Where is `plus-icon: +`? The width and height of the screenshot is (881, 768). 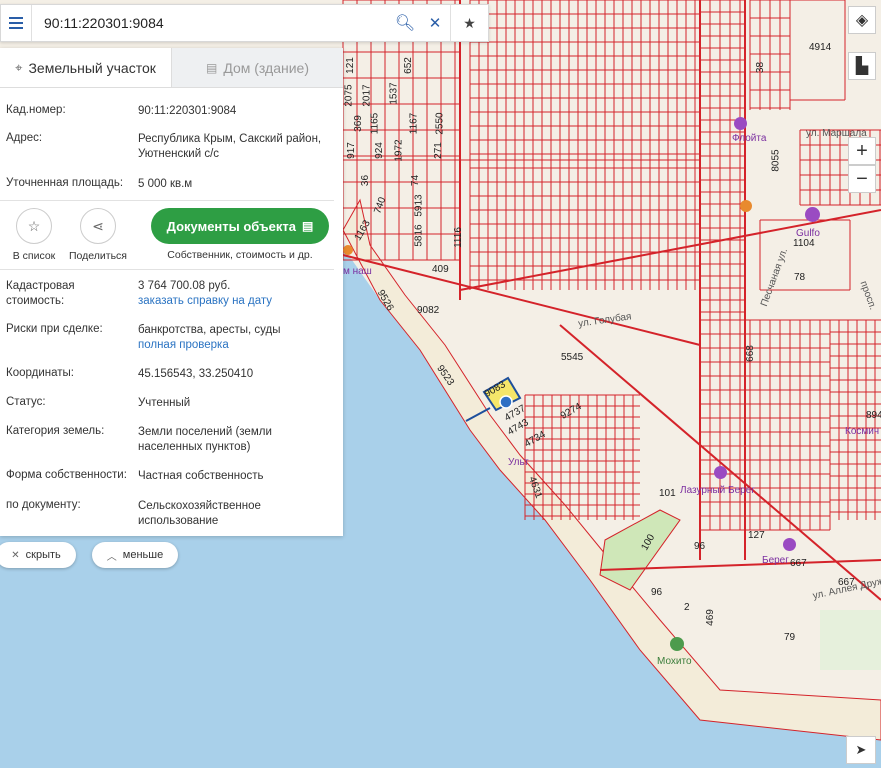
plus-icon: + is located at coordinates (862, 150).